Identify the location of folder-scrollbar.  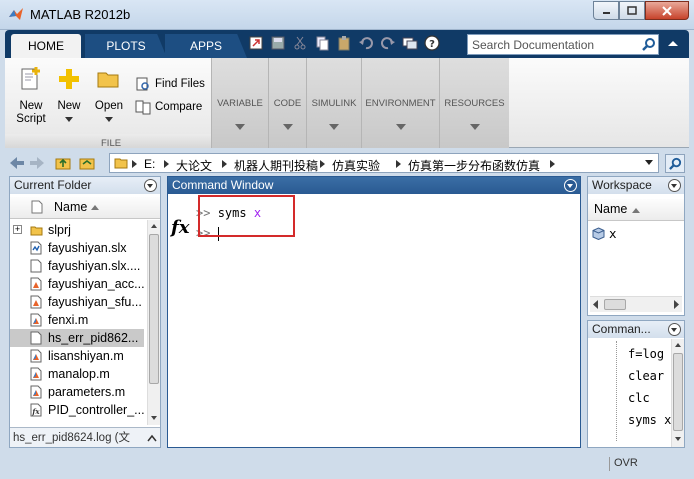
(153, 322).